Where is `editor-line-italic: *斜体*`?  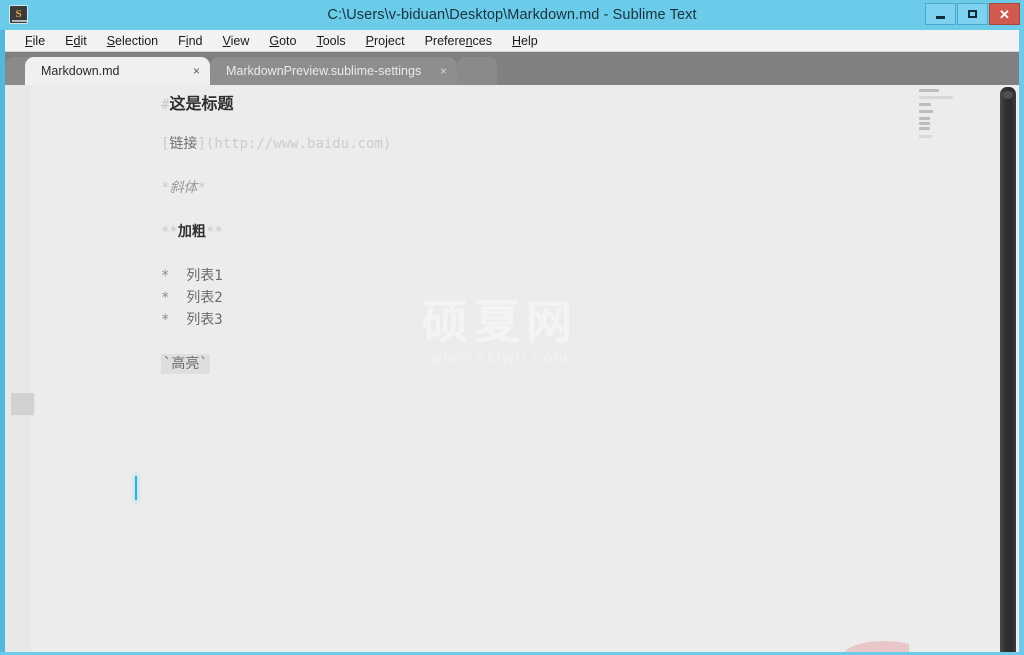 editor-line-italic: *斜体* is located at coordinates (183, 187).